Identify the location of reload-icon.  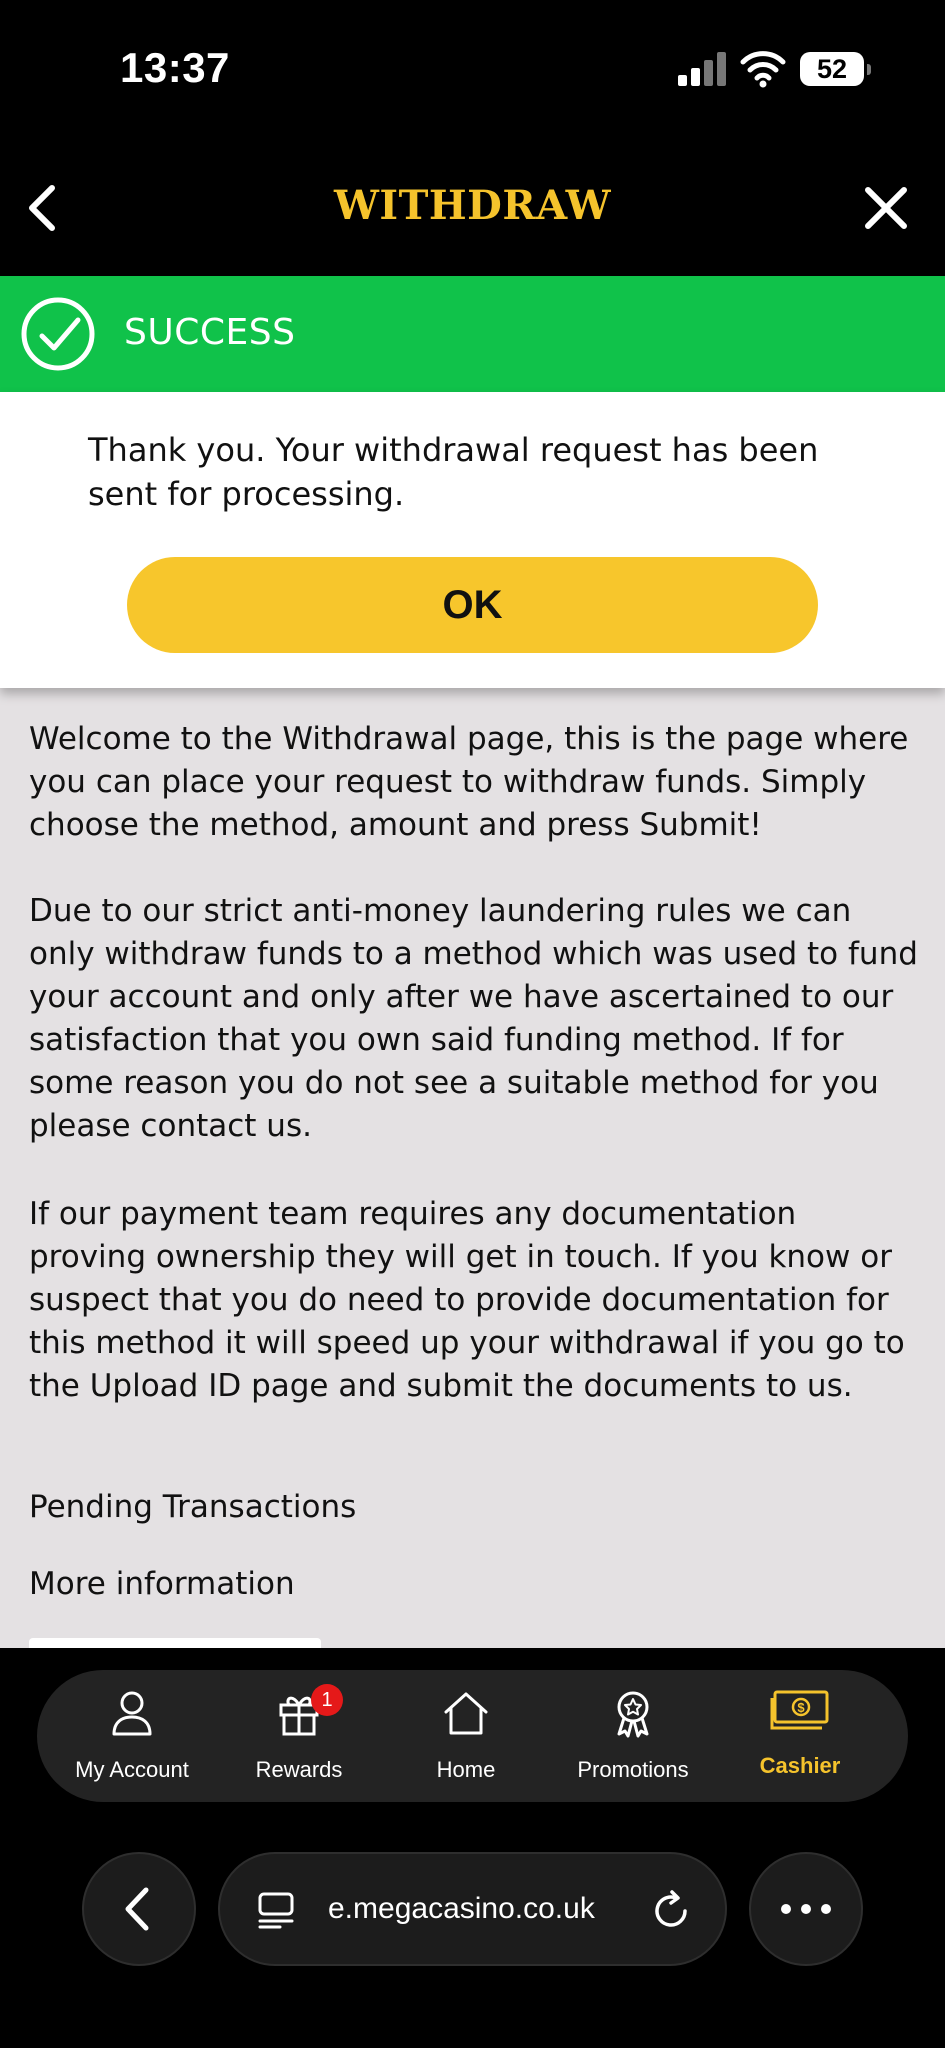
(671, 1911).